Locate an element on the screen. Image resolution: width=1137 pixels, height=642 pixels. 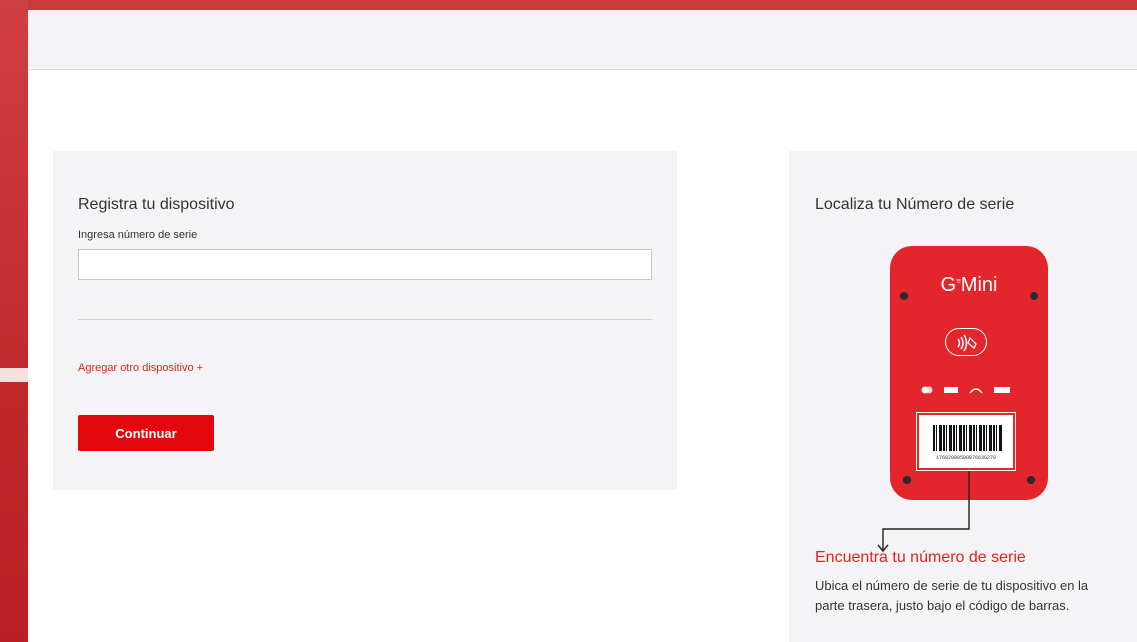
serial-number-input is located at coordinates (365, 264).